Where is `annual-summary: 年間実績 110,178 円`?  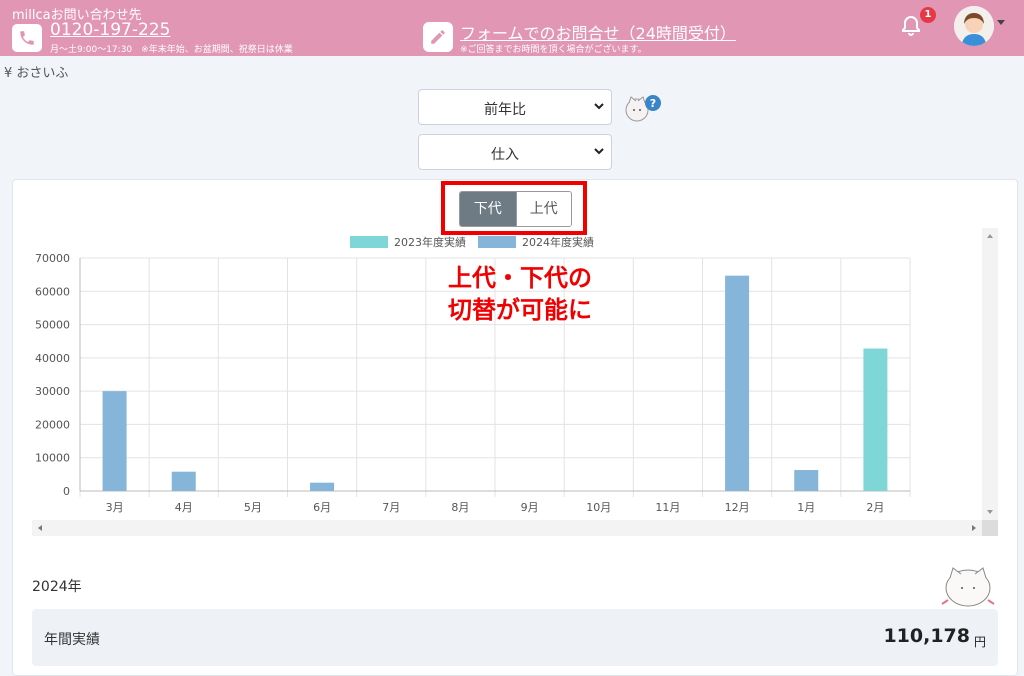 annual-summary: 年間実績 110,178 円 is located at coordinates (515, 637).